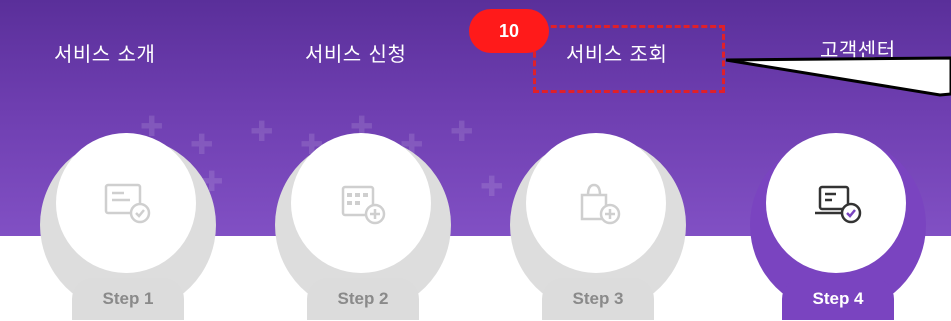 Image resolution: width=951 pixels, height=321 pixels. I want to click on shopping-bag-plus-icon, so click(600, 204).